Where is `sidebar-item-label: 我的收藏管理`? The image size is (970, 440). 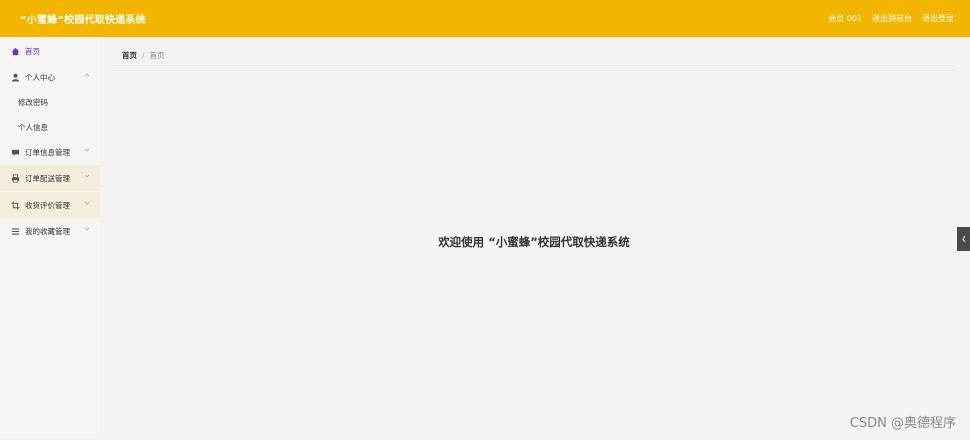
sidebar-item-label: 我的收藏管理 is located at coordinates (47, 231).